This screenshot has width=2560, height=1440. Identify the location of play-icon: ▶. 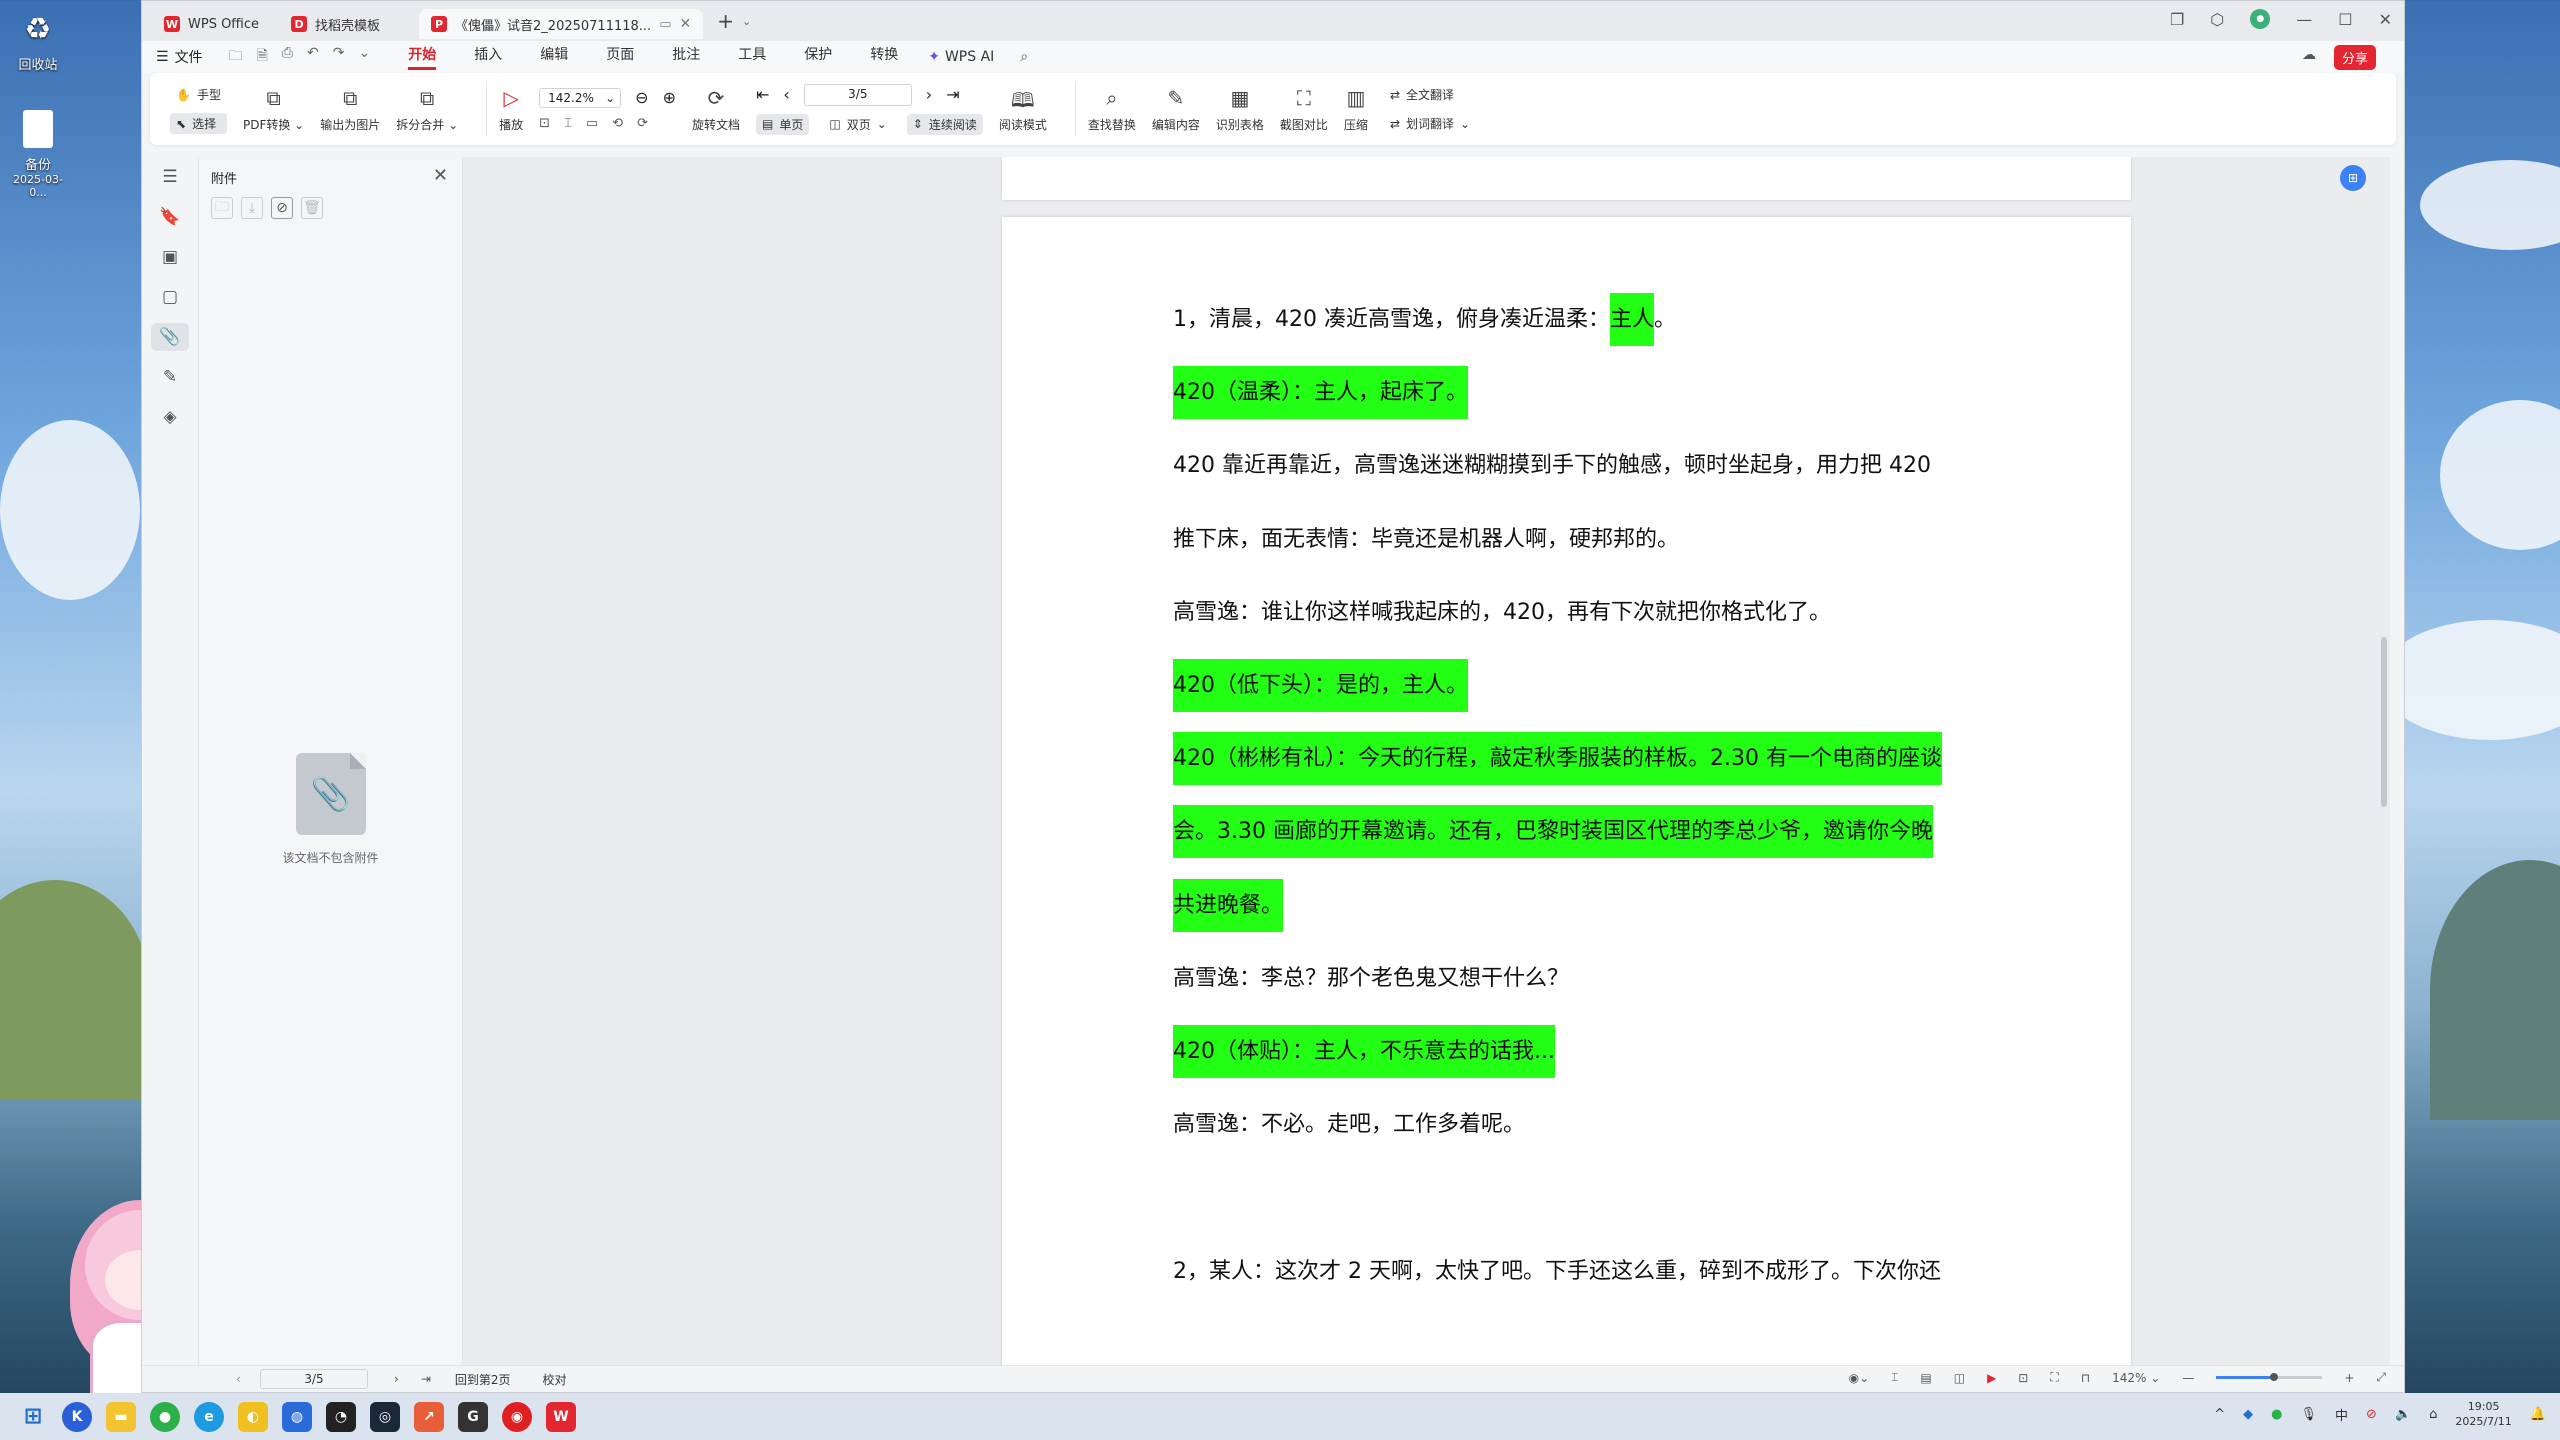
(1991, 1378).